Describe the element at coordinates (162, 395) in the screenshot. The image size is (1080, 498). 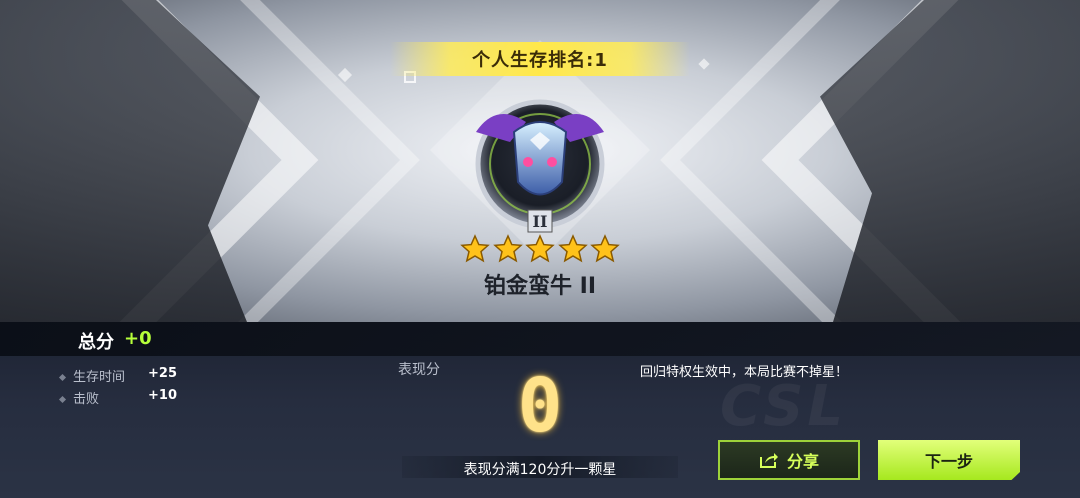
I see `stat-value: +10` at that location.